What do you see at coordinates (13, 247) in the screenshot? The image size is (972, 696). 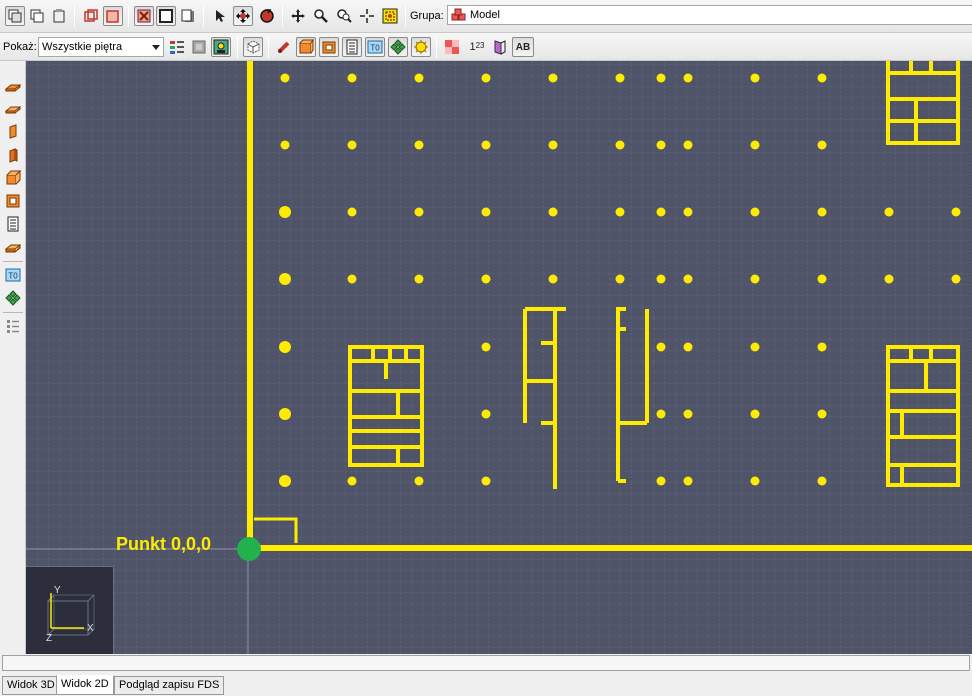 I see `vent-tool-icon` at bounding box center [13, 247].